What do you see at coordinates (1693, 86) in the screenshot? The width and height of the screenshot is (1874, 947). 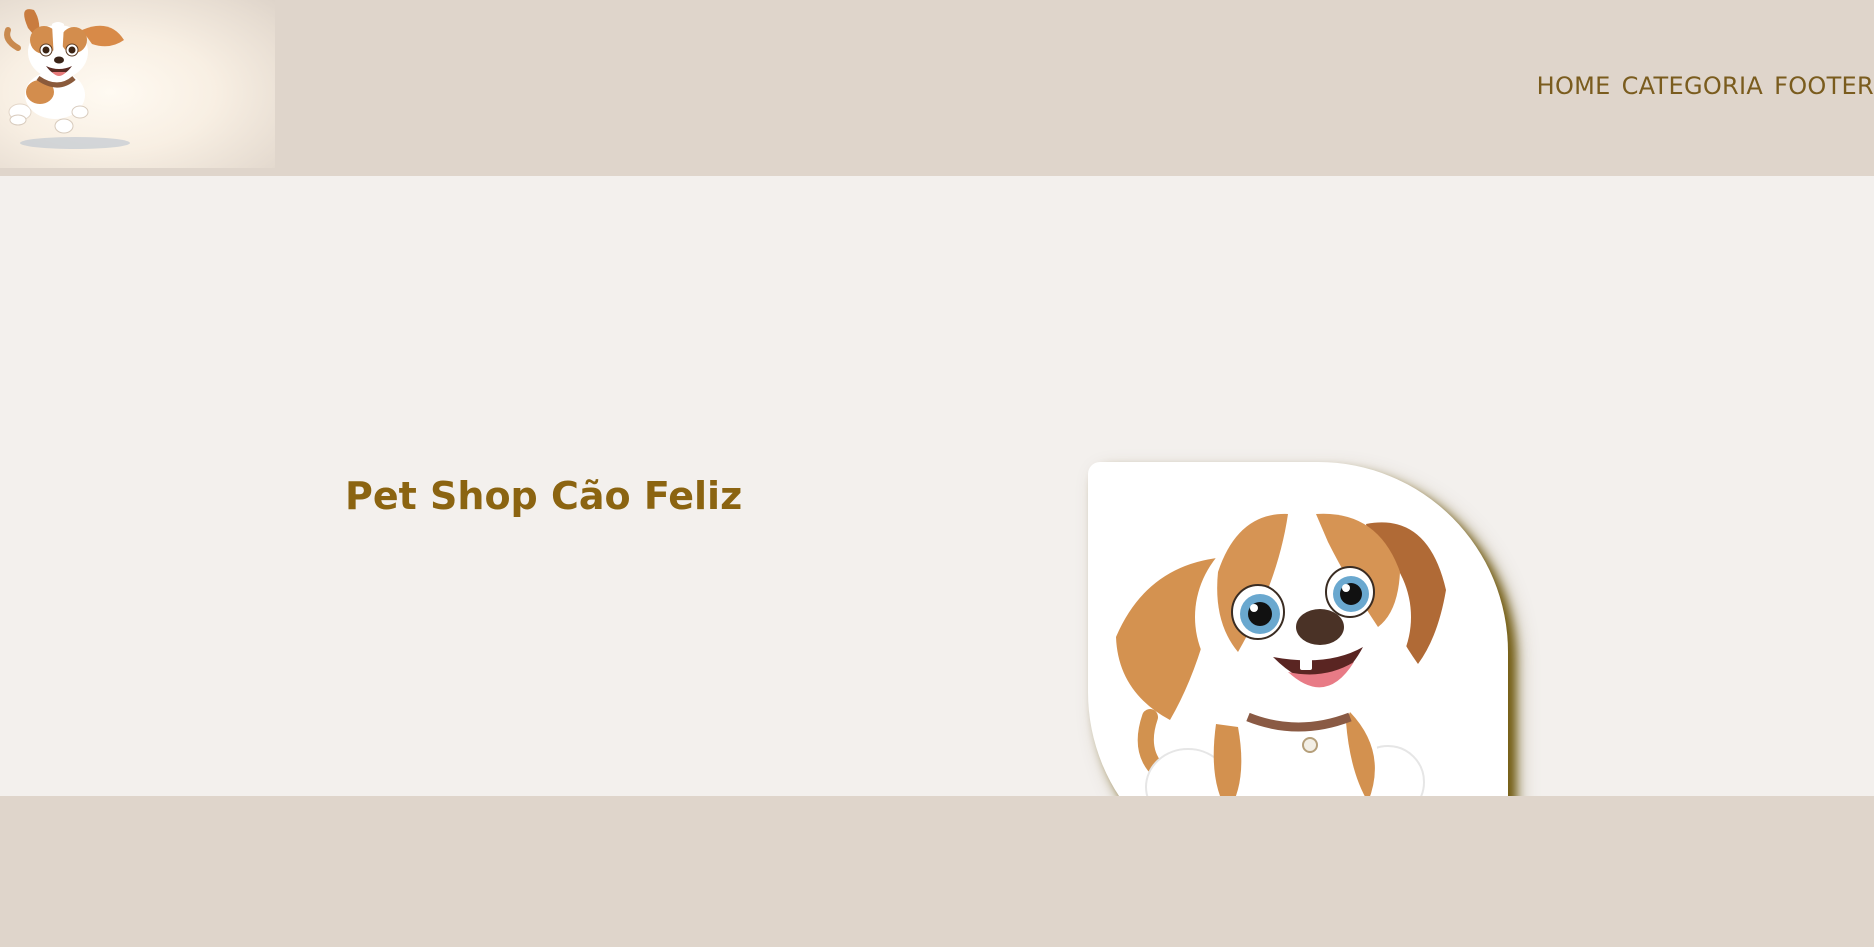 I see `nav-link-categoria: CATEGORIA` at bounding box center [1693, 86].